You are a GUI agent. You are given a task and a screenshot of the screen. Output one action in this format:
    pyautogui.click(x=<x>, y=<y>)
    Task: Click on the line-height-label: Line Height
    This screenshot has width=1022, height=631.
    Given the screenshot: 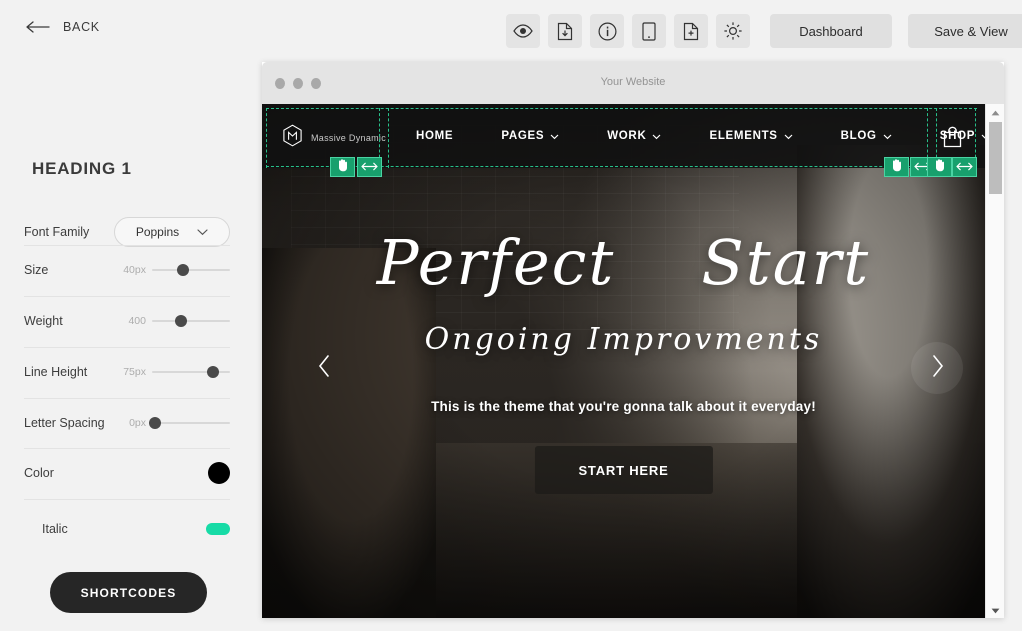 What is the action you would take?
    pyautogui.click(x=56, y=372)
    